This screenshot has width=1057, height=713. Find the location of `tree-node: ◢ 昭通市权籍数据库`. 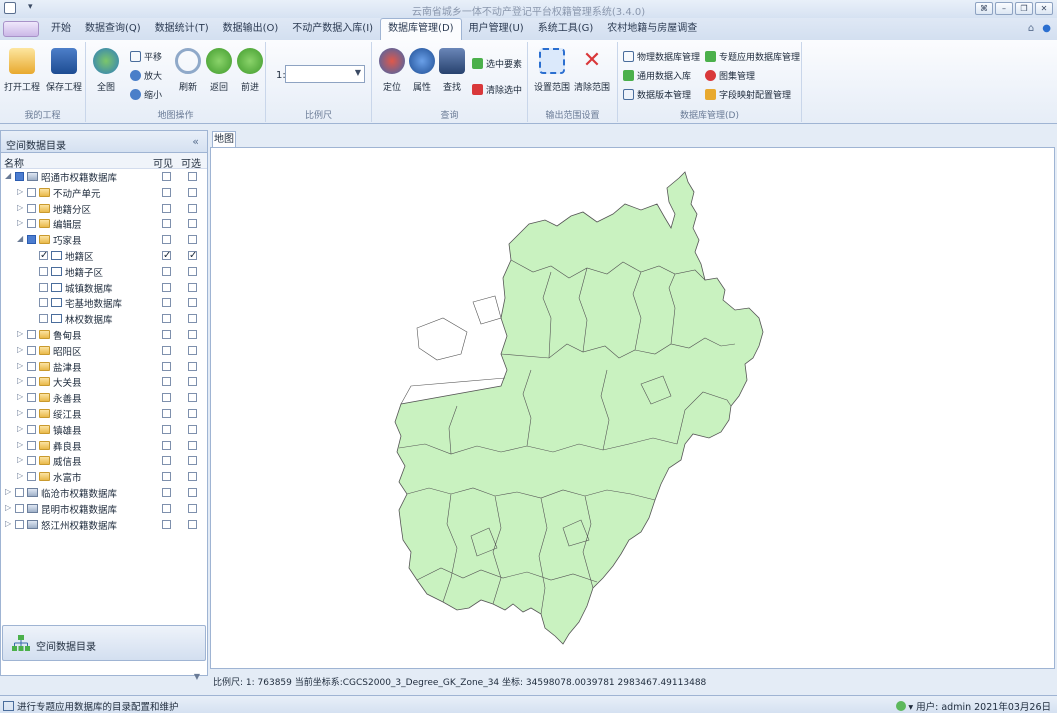

tree-node: ◢ 昭通市权籍数据库 is located at coordinates (104, 177).